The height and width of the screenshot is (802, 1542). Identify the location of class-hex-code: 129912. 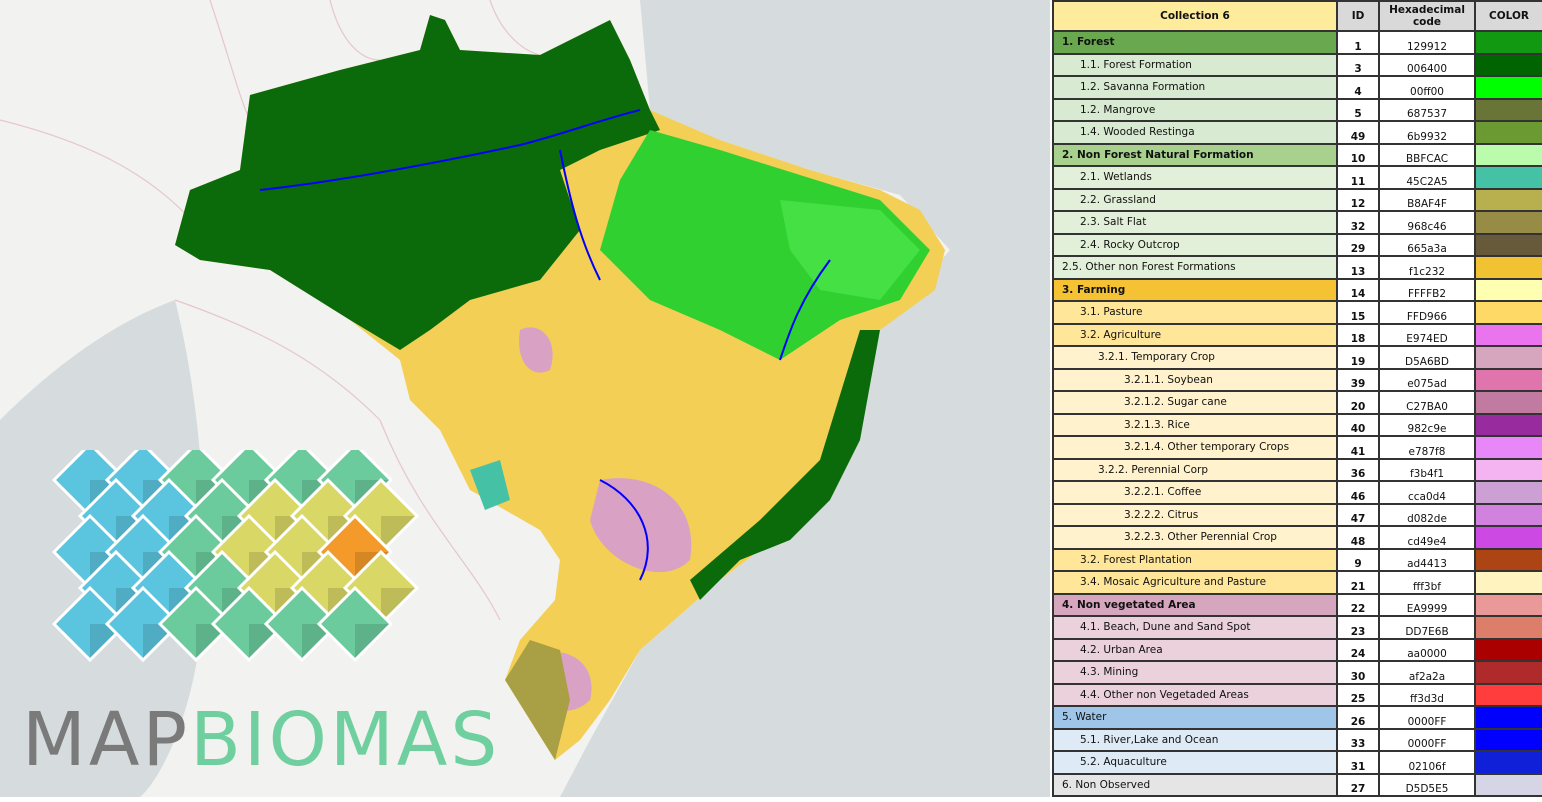
(1427, 42).